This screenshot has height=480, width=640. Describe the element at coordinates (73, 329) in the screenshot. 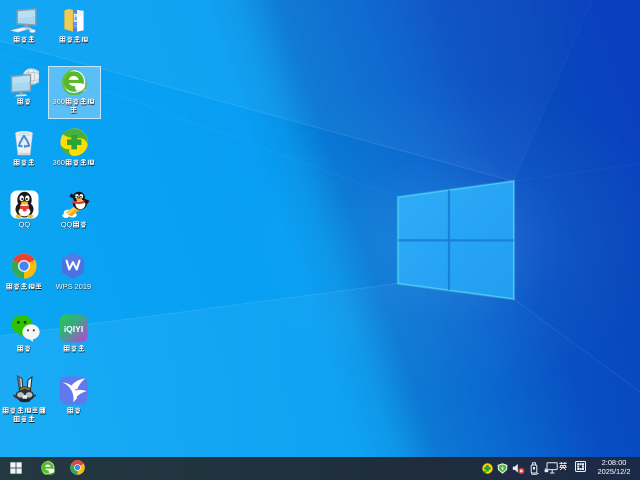

I see `svg-text: iQIYI` at that location.